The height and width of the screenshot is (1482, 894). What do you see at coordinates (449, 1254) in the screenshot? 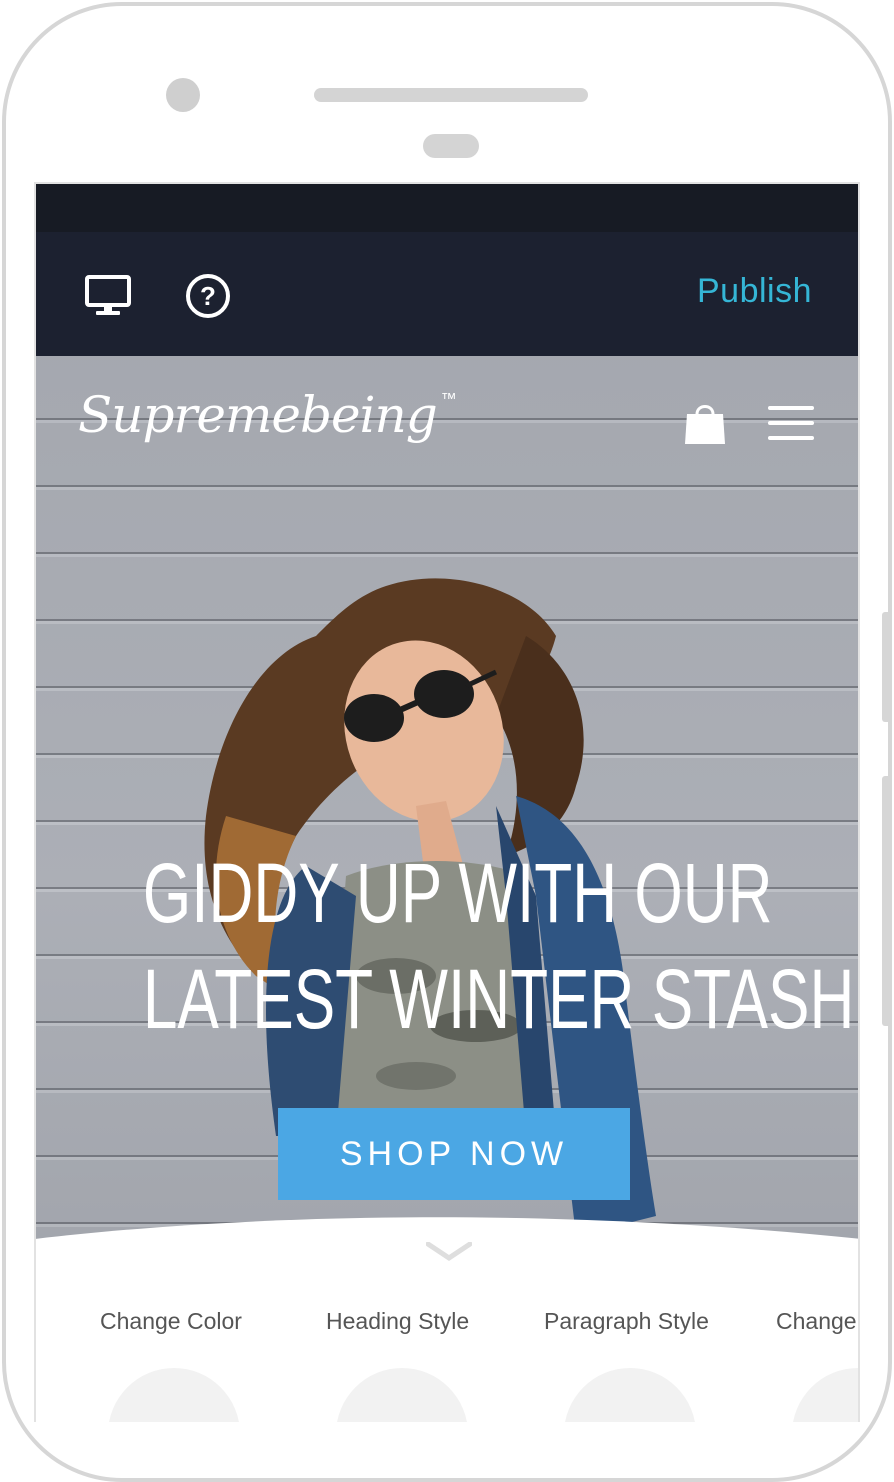
I see `chevron-down-icon` at bounding box center [449, 1254].